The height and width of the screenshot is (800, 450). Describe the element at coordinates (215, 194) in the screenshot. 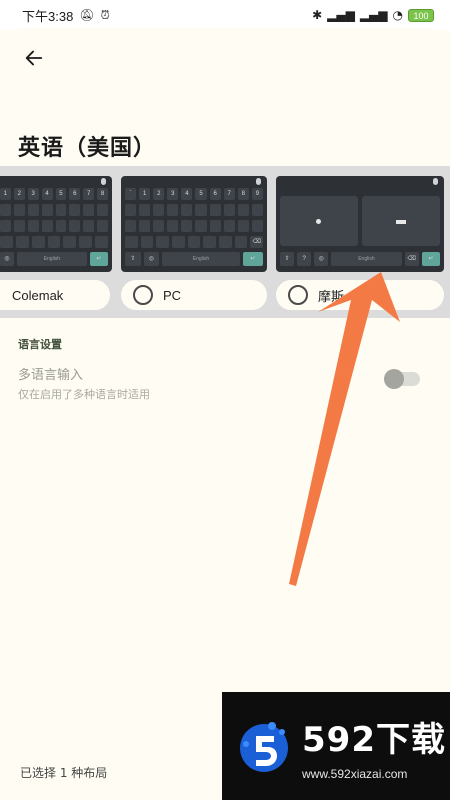

I see `kb-key: 6` at that location.